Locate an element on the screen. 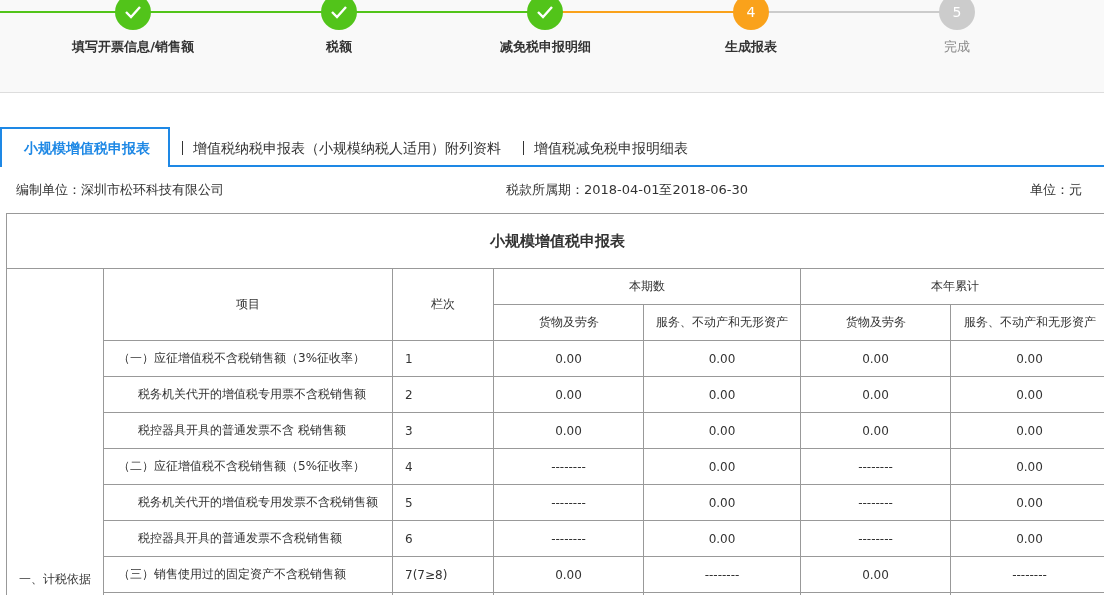 The height and width of the screenshot is (595, 1104). table-header: 项目 is located at coordinates (248, 304).